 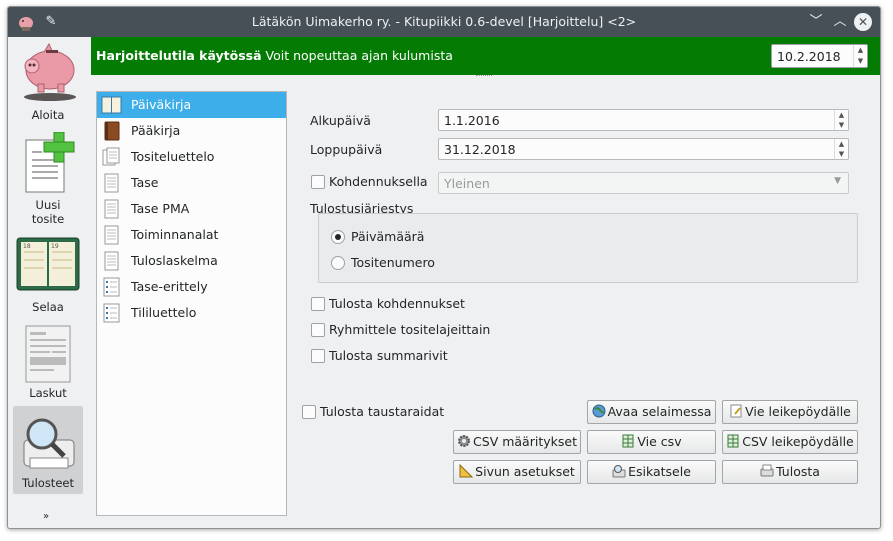 What do you see at coordinates (841, 120) in the screenshot?
I see `start-date-spinner-icon: ▲ ▼` at bounding box center [841, 120].